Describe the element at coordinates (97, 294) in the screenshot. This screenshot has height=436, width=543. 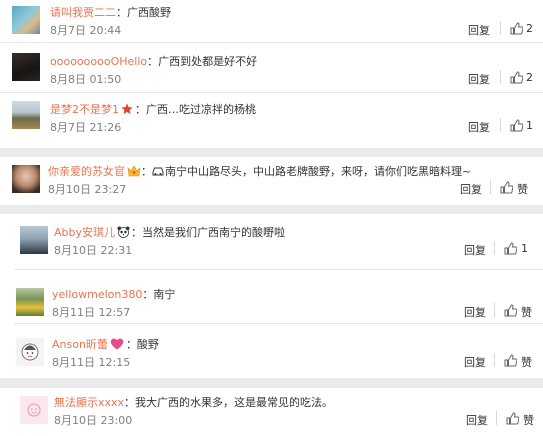
I see `comment-username: yellowmelon380` at that location.